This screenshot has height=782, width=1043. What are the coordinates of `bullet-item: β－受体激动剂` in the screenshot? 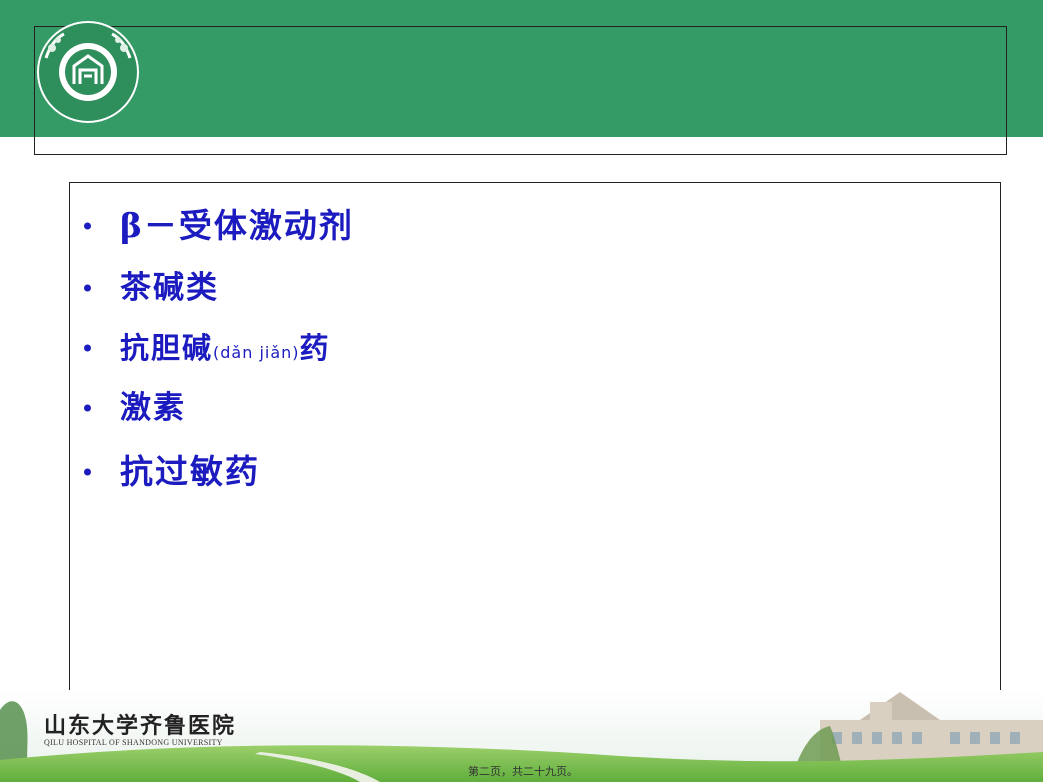 It's located at (219, 226).